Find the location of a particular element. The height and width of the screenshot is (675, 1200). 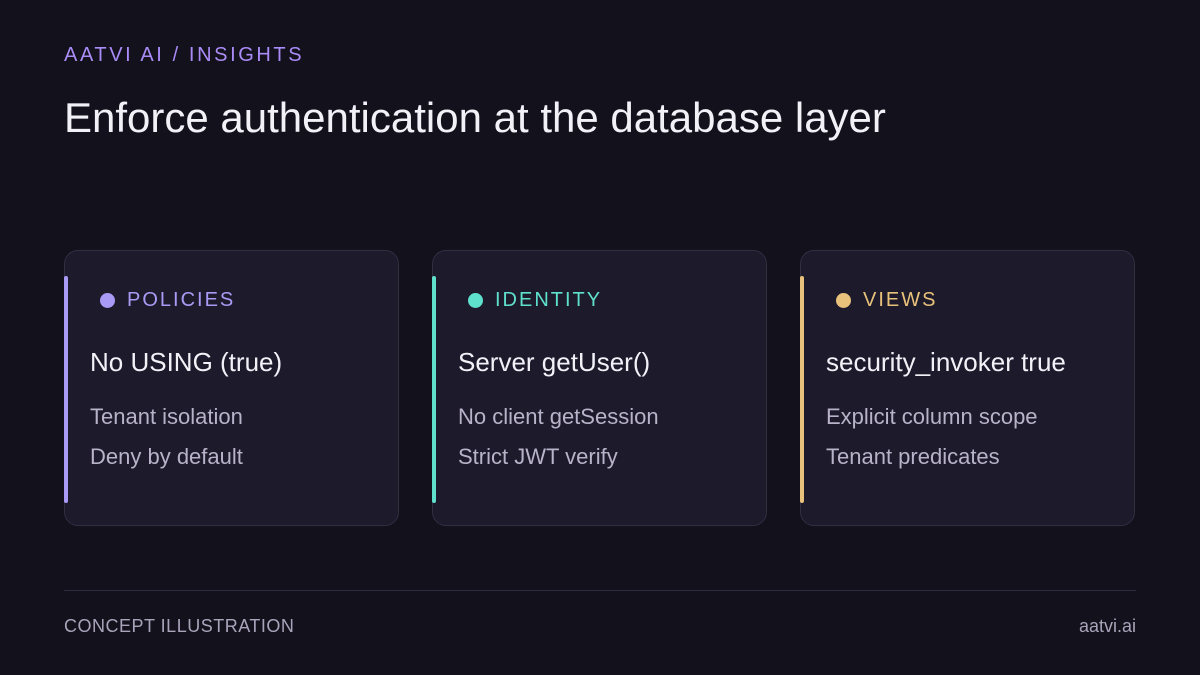

card-detail: Tenant isolation is located at coordinates (166, 416).